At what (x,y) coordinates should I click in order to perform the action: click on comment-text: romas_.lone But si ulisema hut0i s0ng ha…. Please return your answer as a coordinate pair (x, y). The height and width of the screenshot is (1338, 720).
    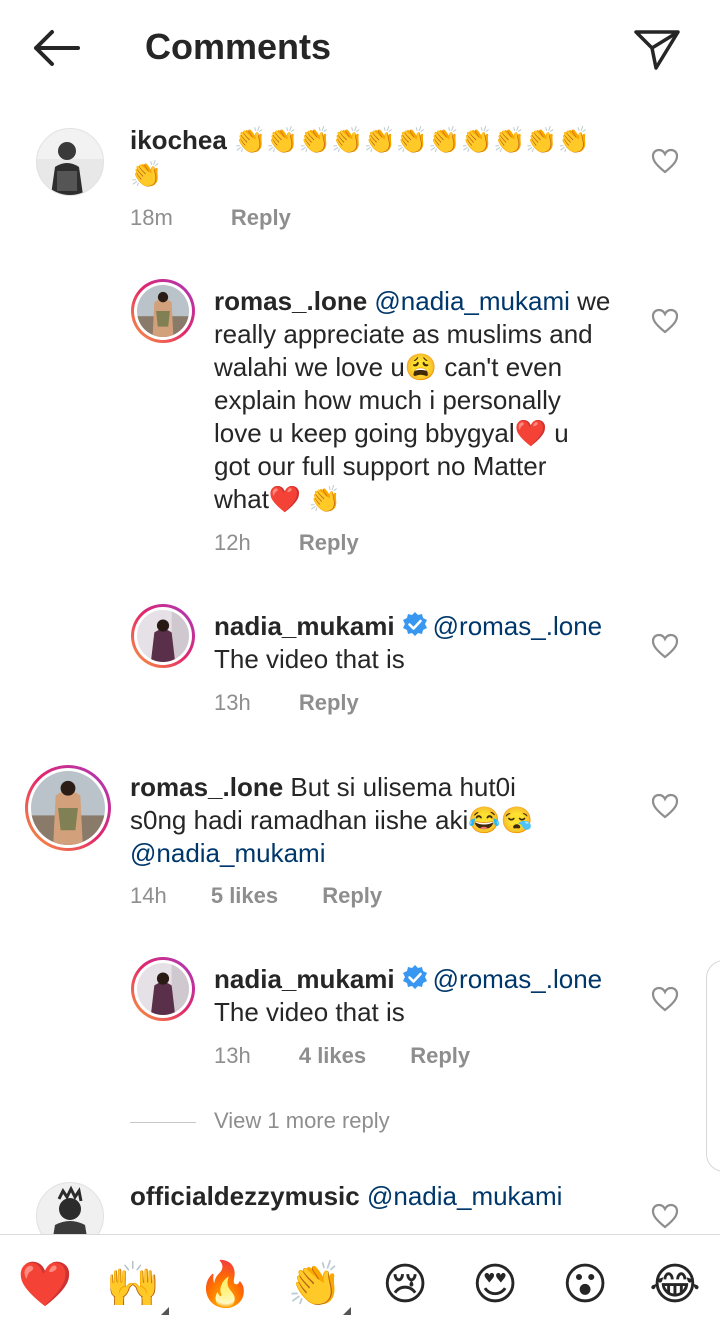
    Looking at the image, I should click on (380, 820).